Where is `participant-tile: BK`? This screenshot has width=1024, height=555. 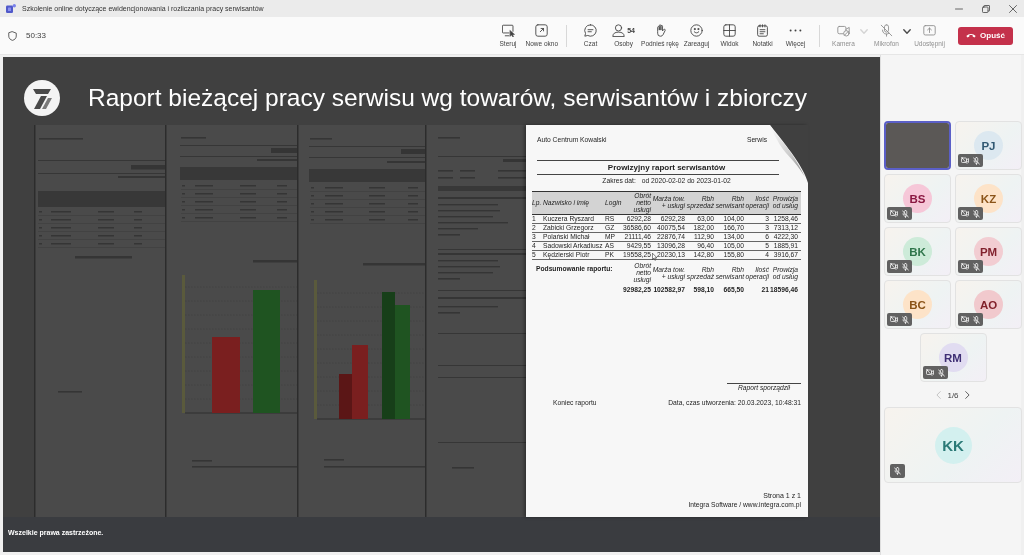
participant-tile: BK is located at coordinates (917, 251).